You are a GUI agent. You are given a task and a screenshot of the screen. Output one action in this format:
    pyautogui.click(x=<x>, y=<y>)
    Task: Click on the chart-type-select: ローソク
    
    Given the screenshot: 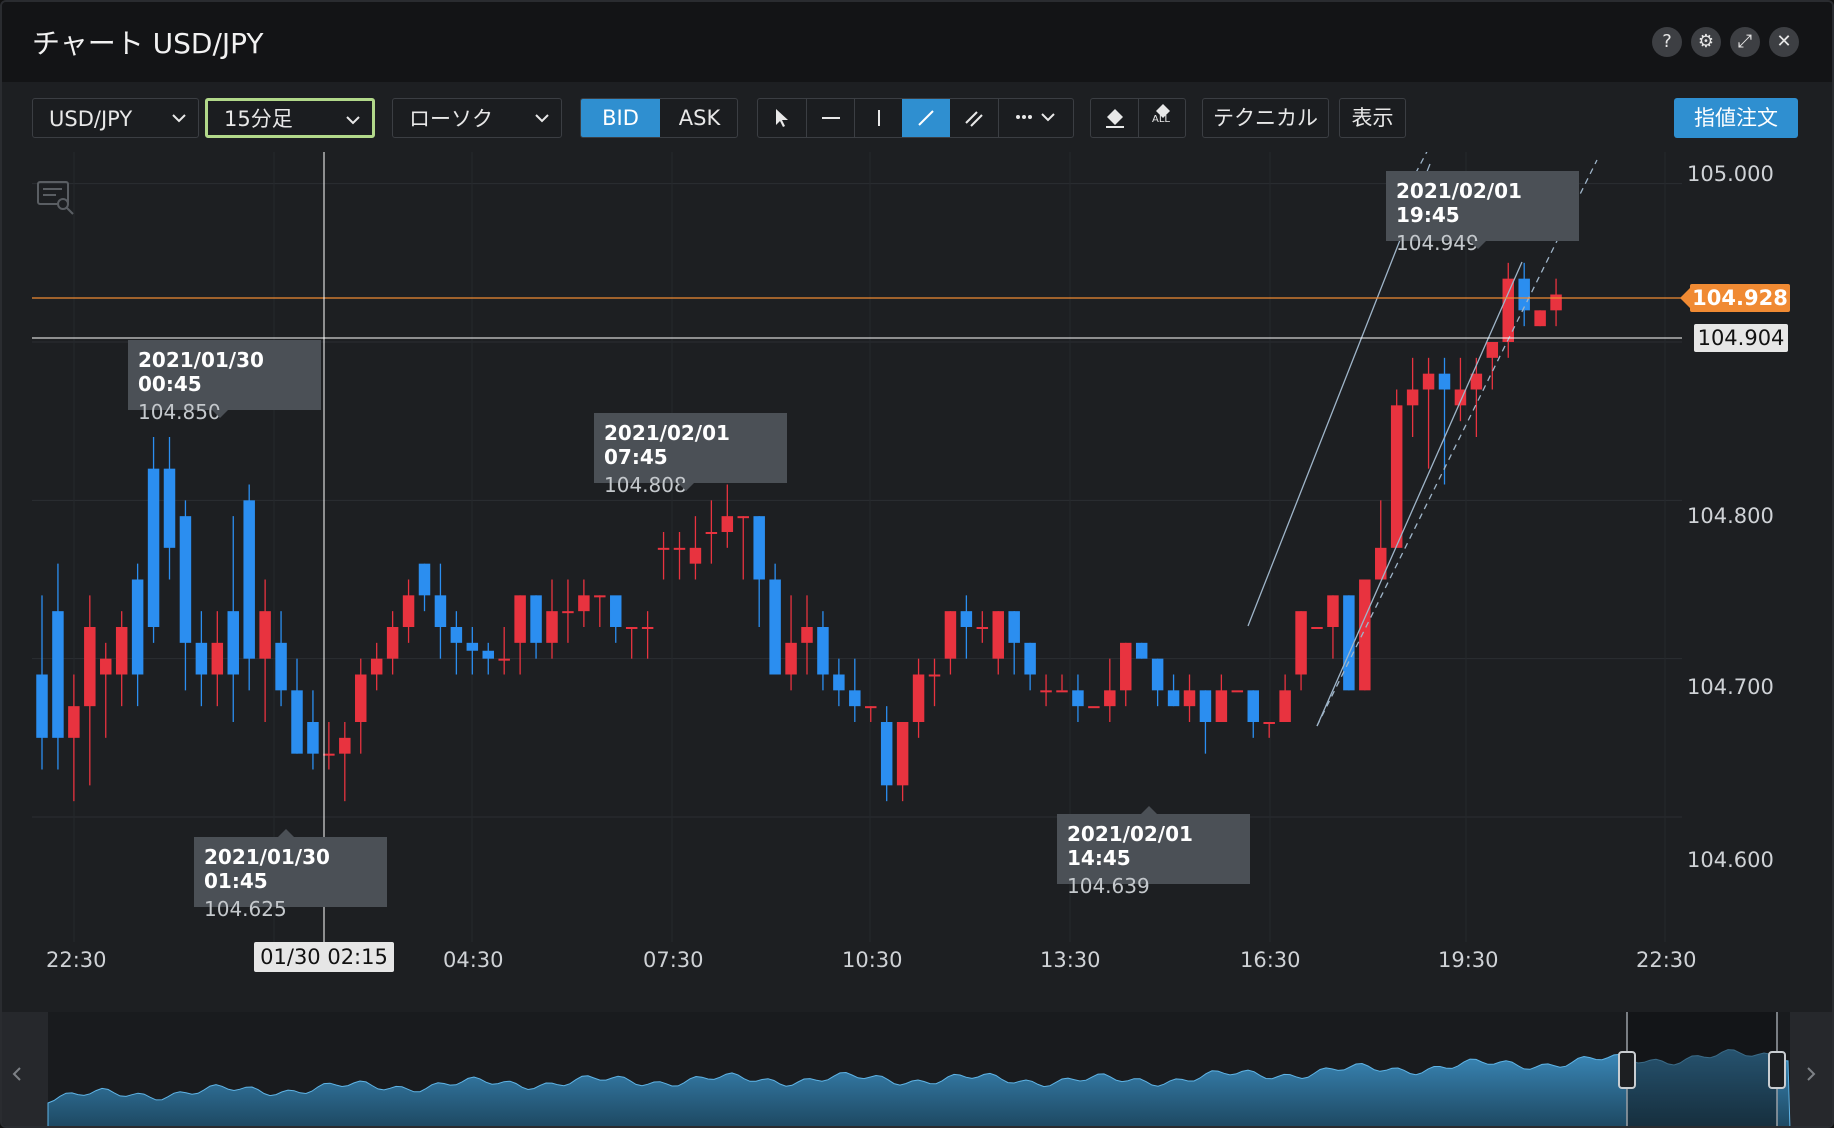 What is the action you would take?
    pyautogui.click(x=477, y=118)
    